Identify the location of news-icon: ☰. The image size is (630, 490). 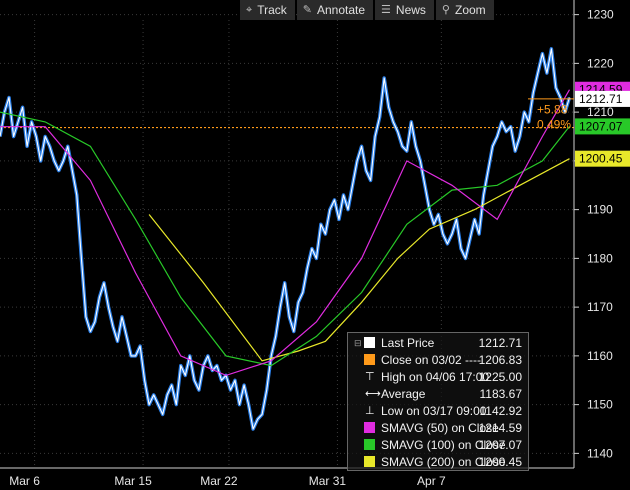
(386, 9).